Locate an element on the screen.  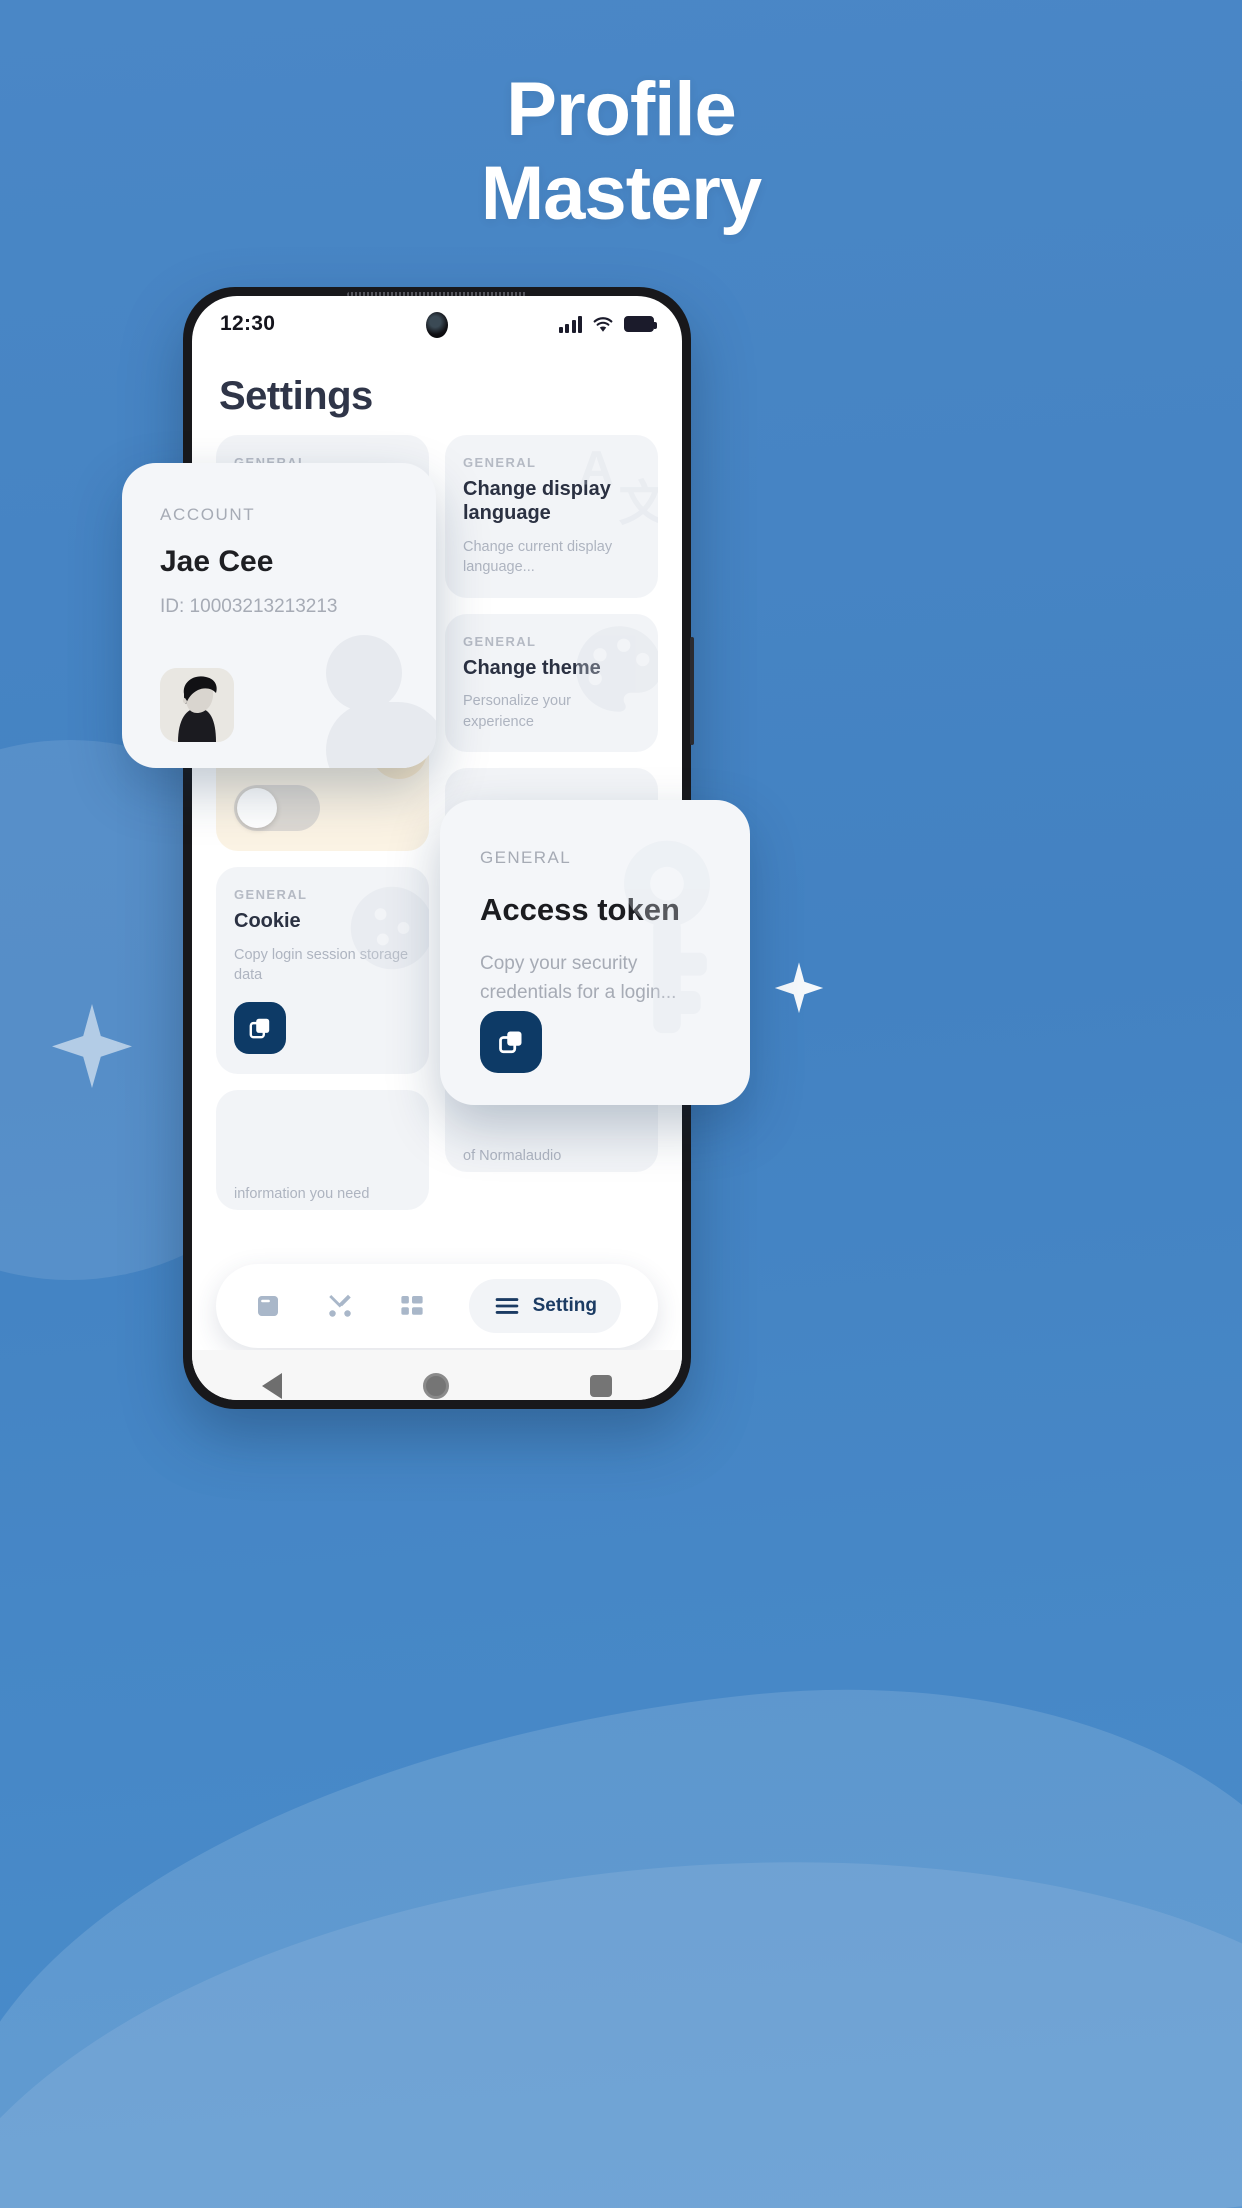
nav-item-setting: Setting is located at coordinates (544, 1306).